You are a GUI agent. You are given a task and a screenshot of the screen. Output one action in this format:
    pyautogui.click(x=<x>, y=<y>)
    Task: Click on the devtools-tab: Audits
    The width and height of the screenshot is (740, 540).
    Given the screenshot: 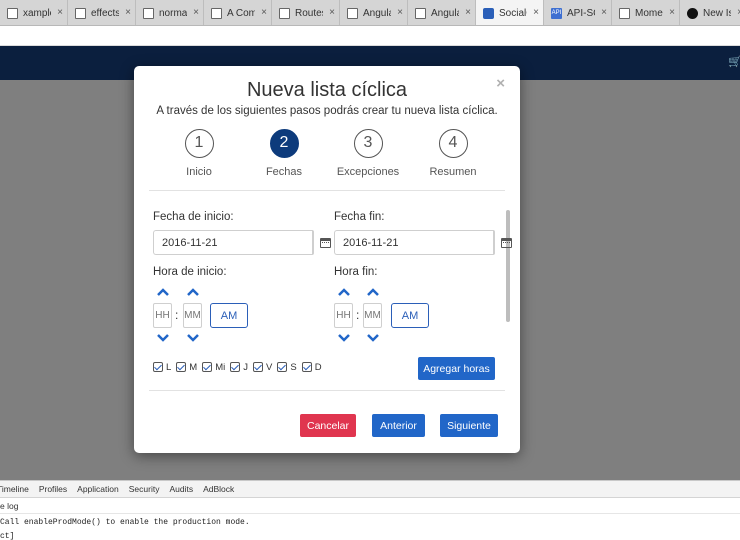 What is the action you would take?
    pyautogui.click(x=181, y=489)
    